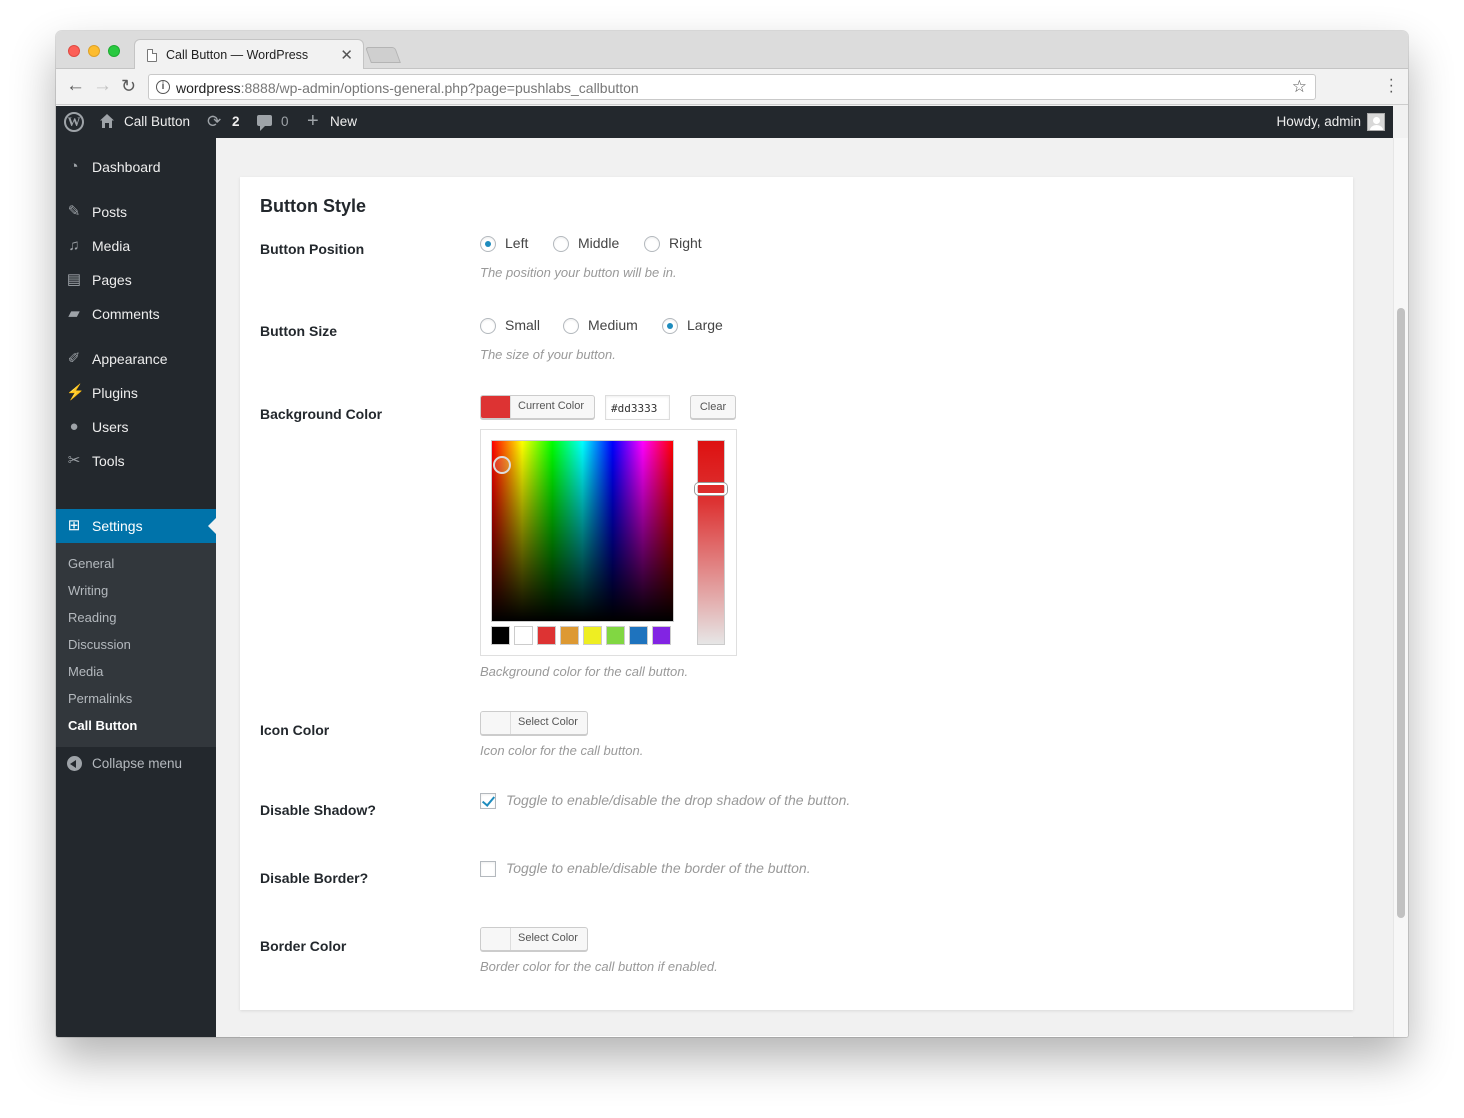 Image resolution: width=1464 pixels, height=1118 pixels. I want to click on icon-color-button: Select Color, so click(534, 723).